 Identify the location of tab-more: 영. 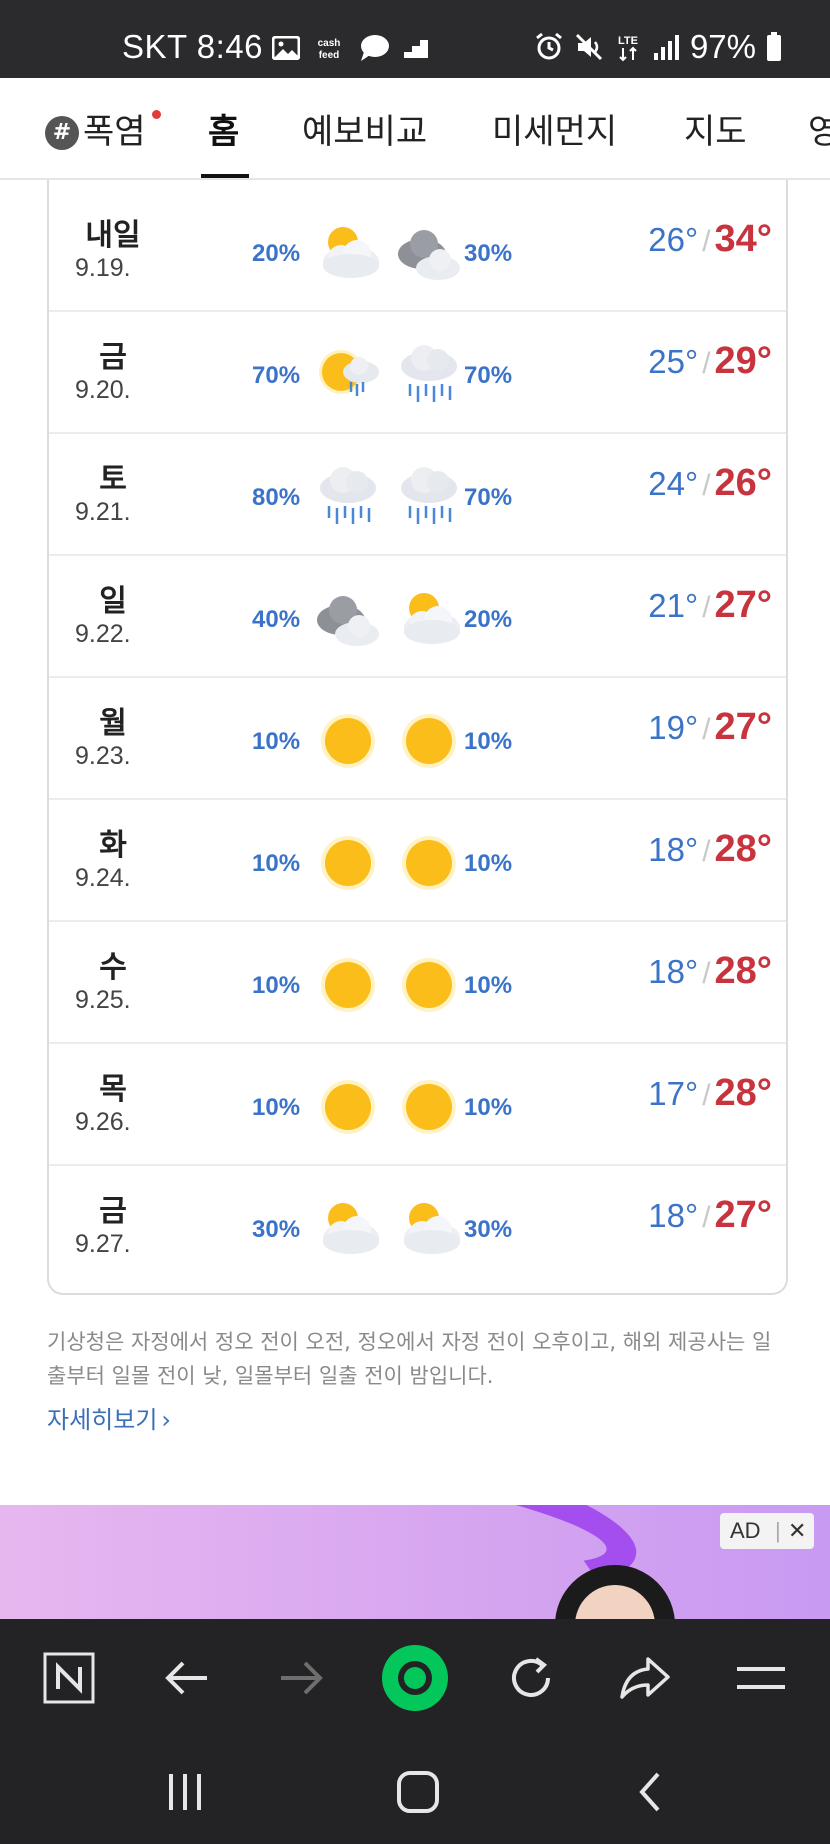
(819, 128).